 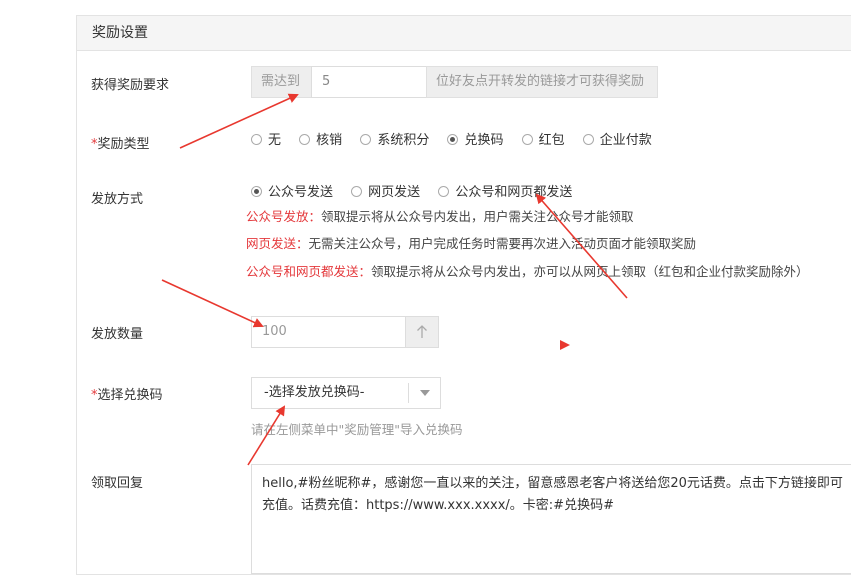 I want to click on requirement-prefix: 需达到, so click(x=281, y=82).